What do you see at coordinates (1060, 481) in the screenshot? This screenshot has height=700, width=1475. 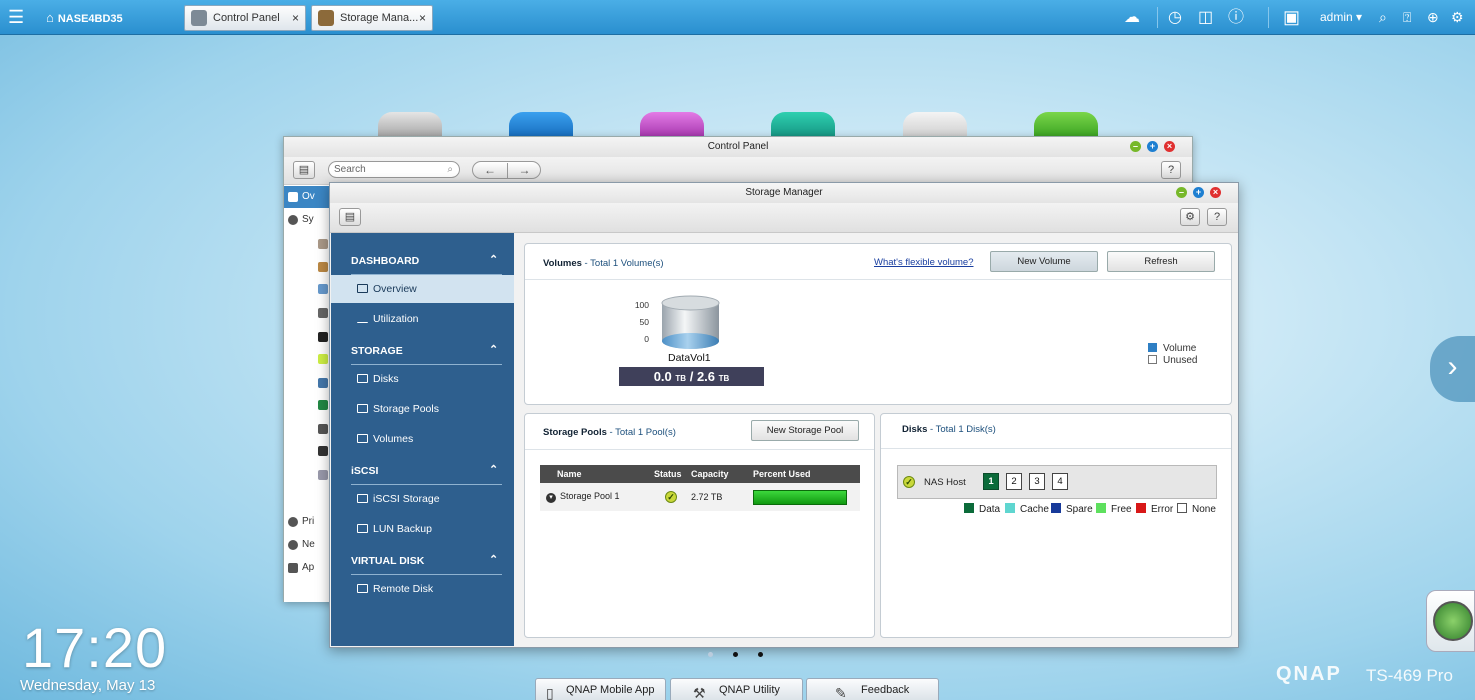 I see `disk-bay-4: 4` at bounding box center [1060, 481].